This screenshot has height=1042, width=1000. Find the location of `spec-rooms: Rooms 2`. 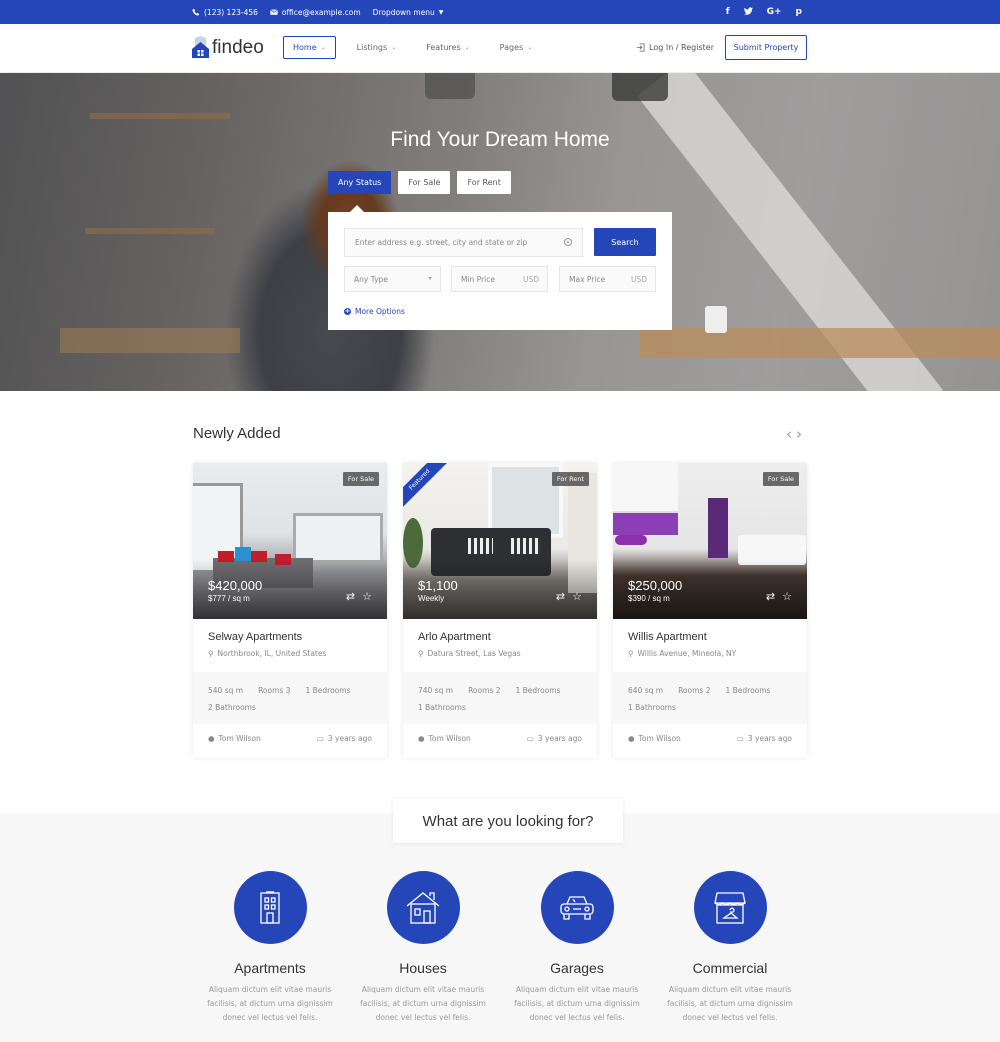

spec-rooms: Rooms 2 is located at coordinates (484, 690).